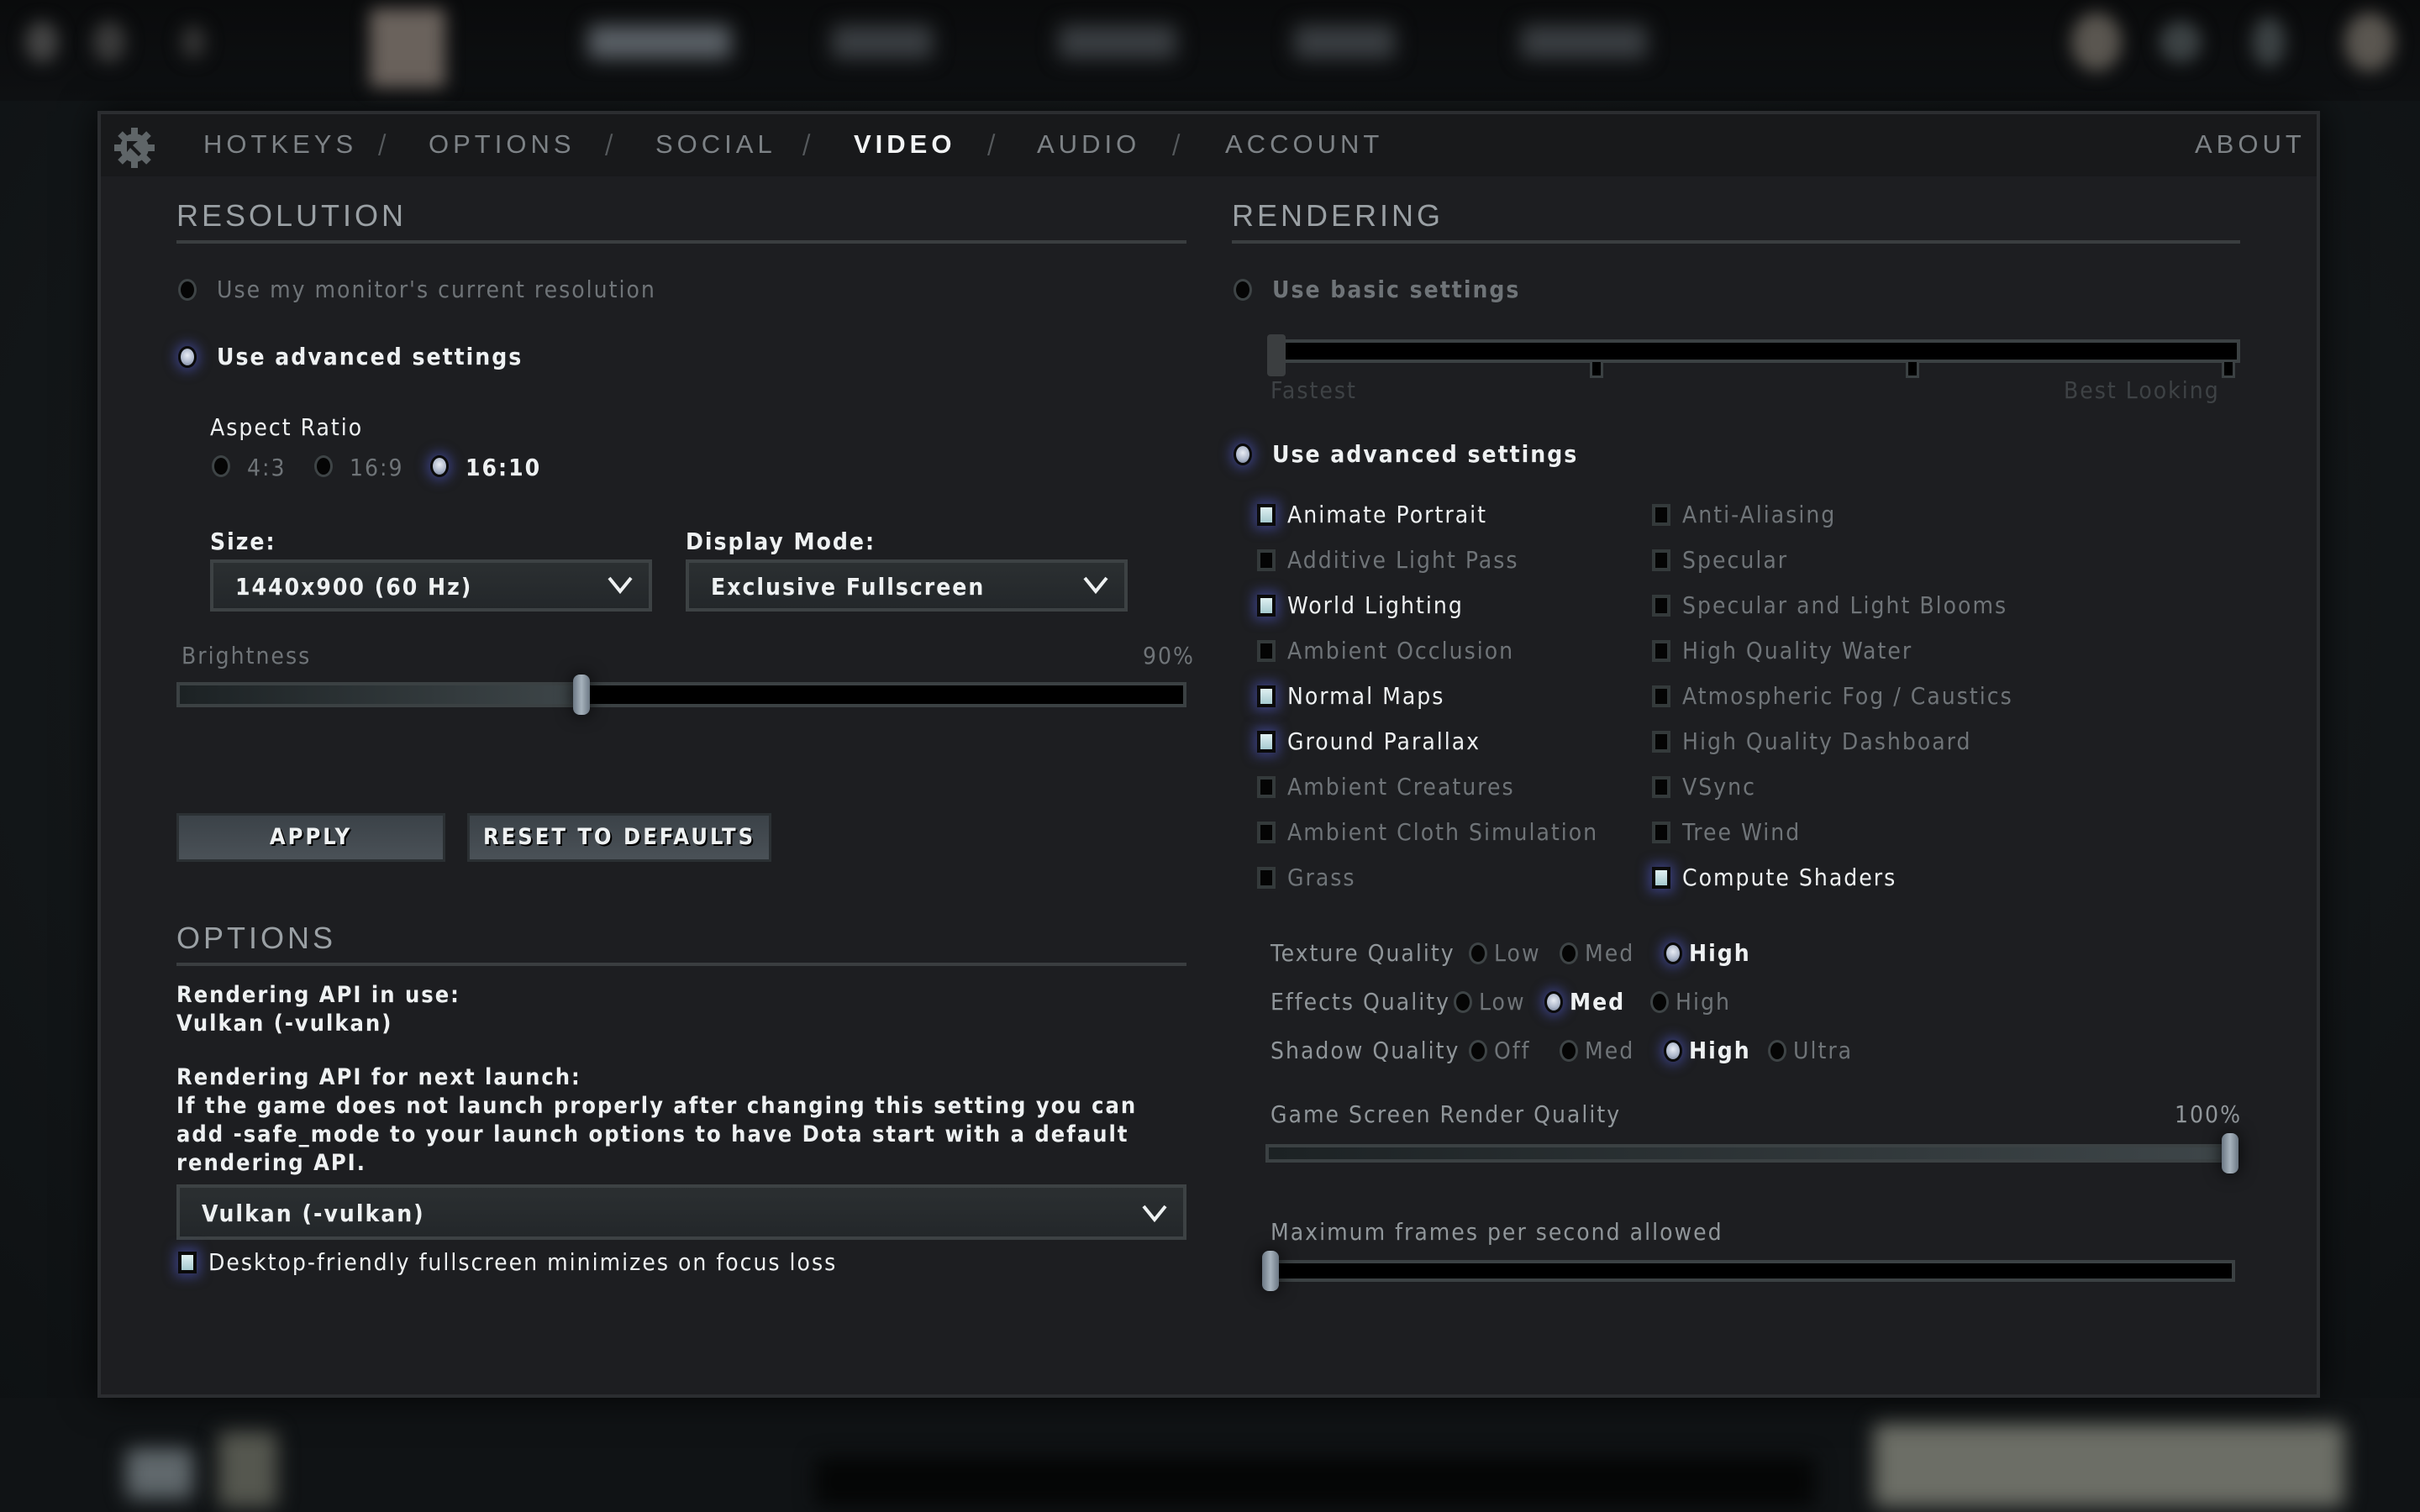 The width and height of the screenshot is (2420, 1512). I want to click on tab-options: OPTIONS, so click(502, 144).